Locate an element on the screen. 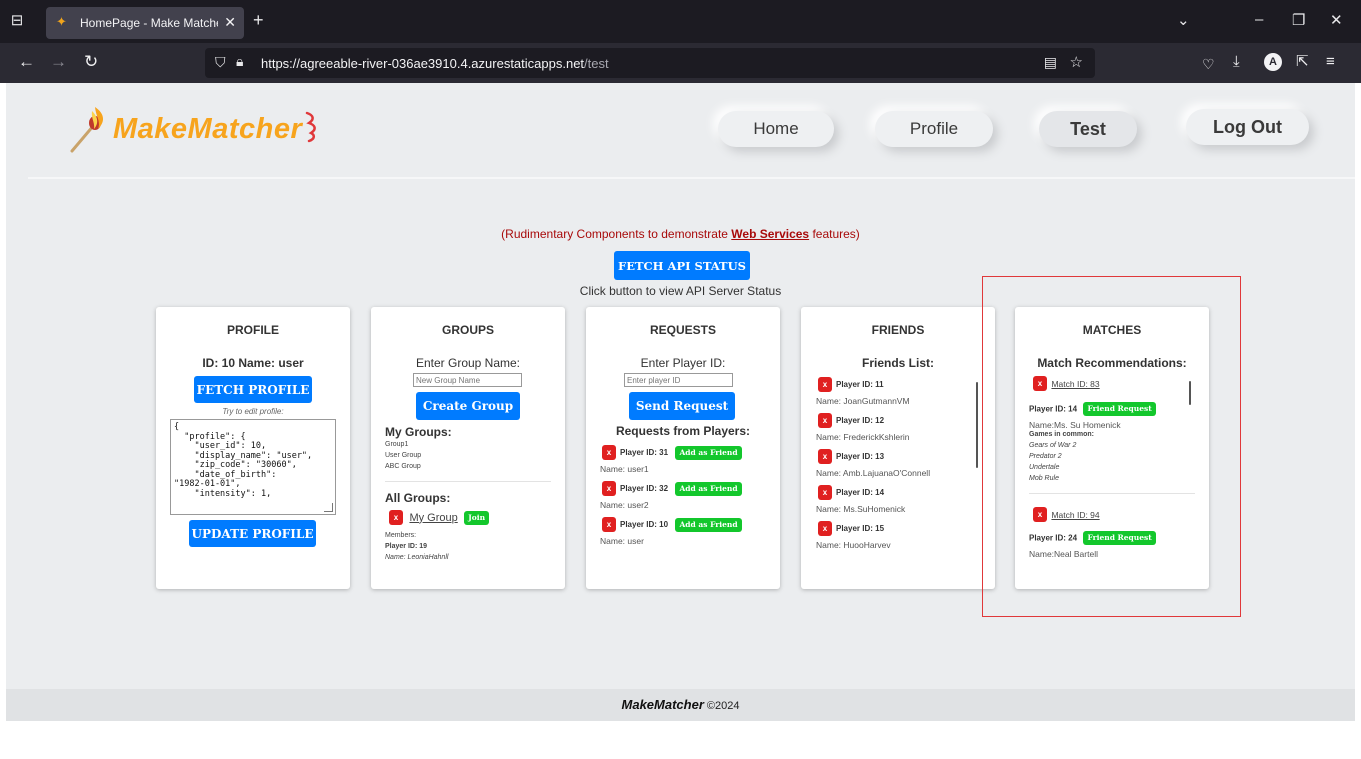 Image resolution: width=1361 pixels, height=759 pixels. group-name-prompt: Enter Group Name: is located at coordinates (468, 363).